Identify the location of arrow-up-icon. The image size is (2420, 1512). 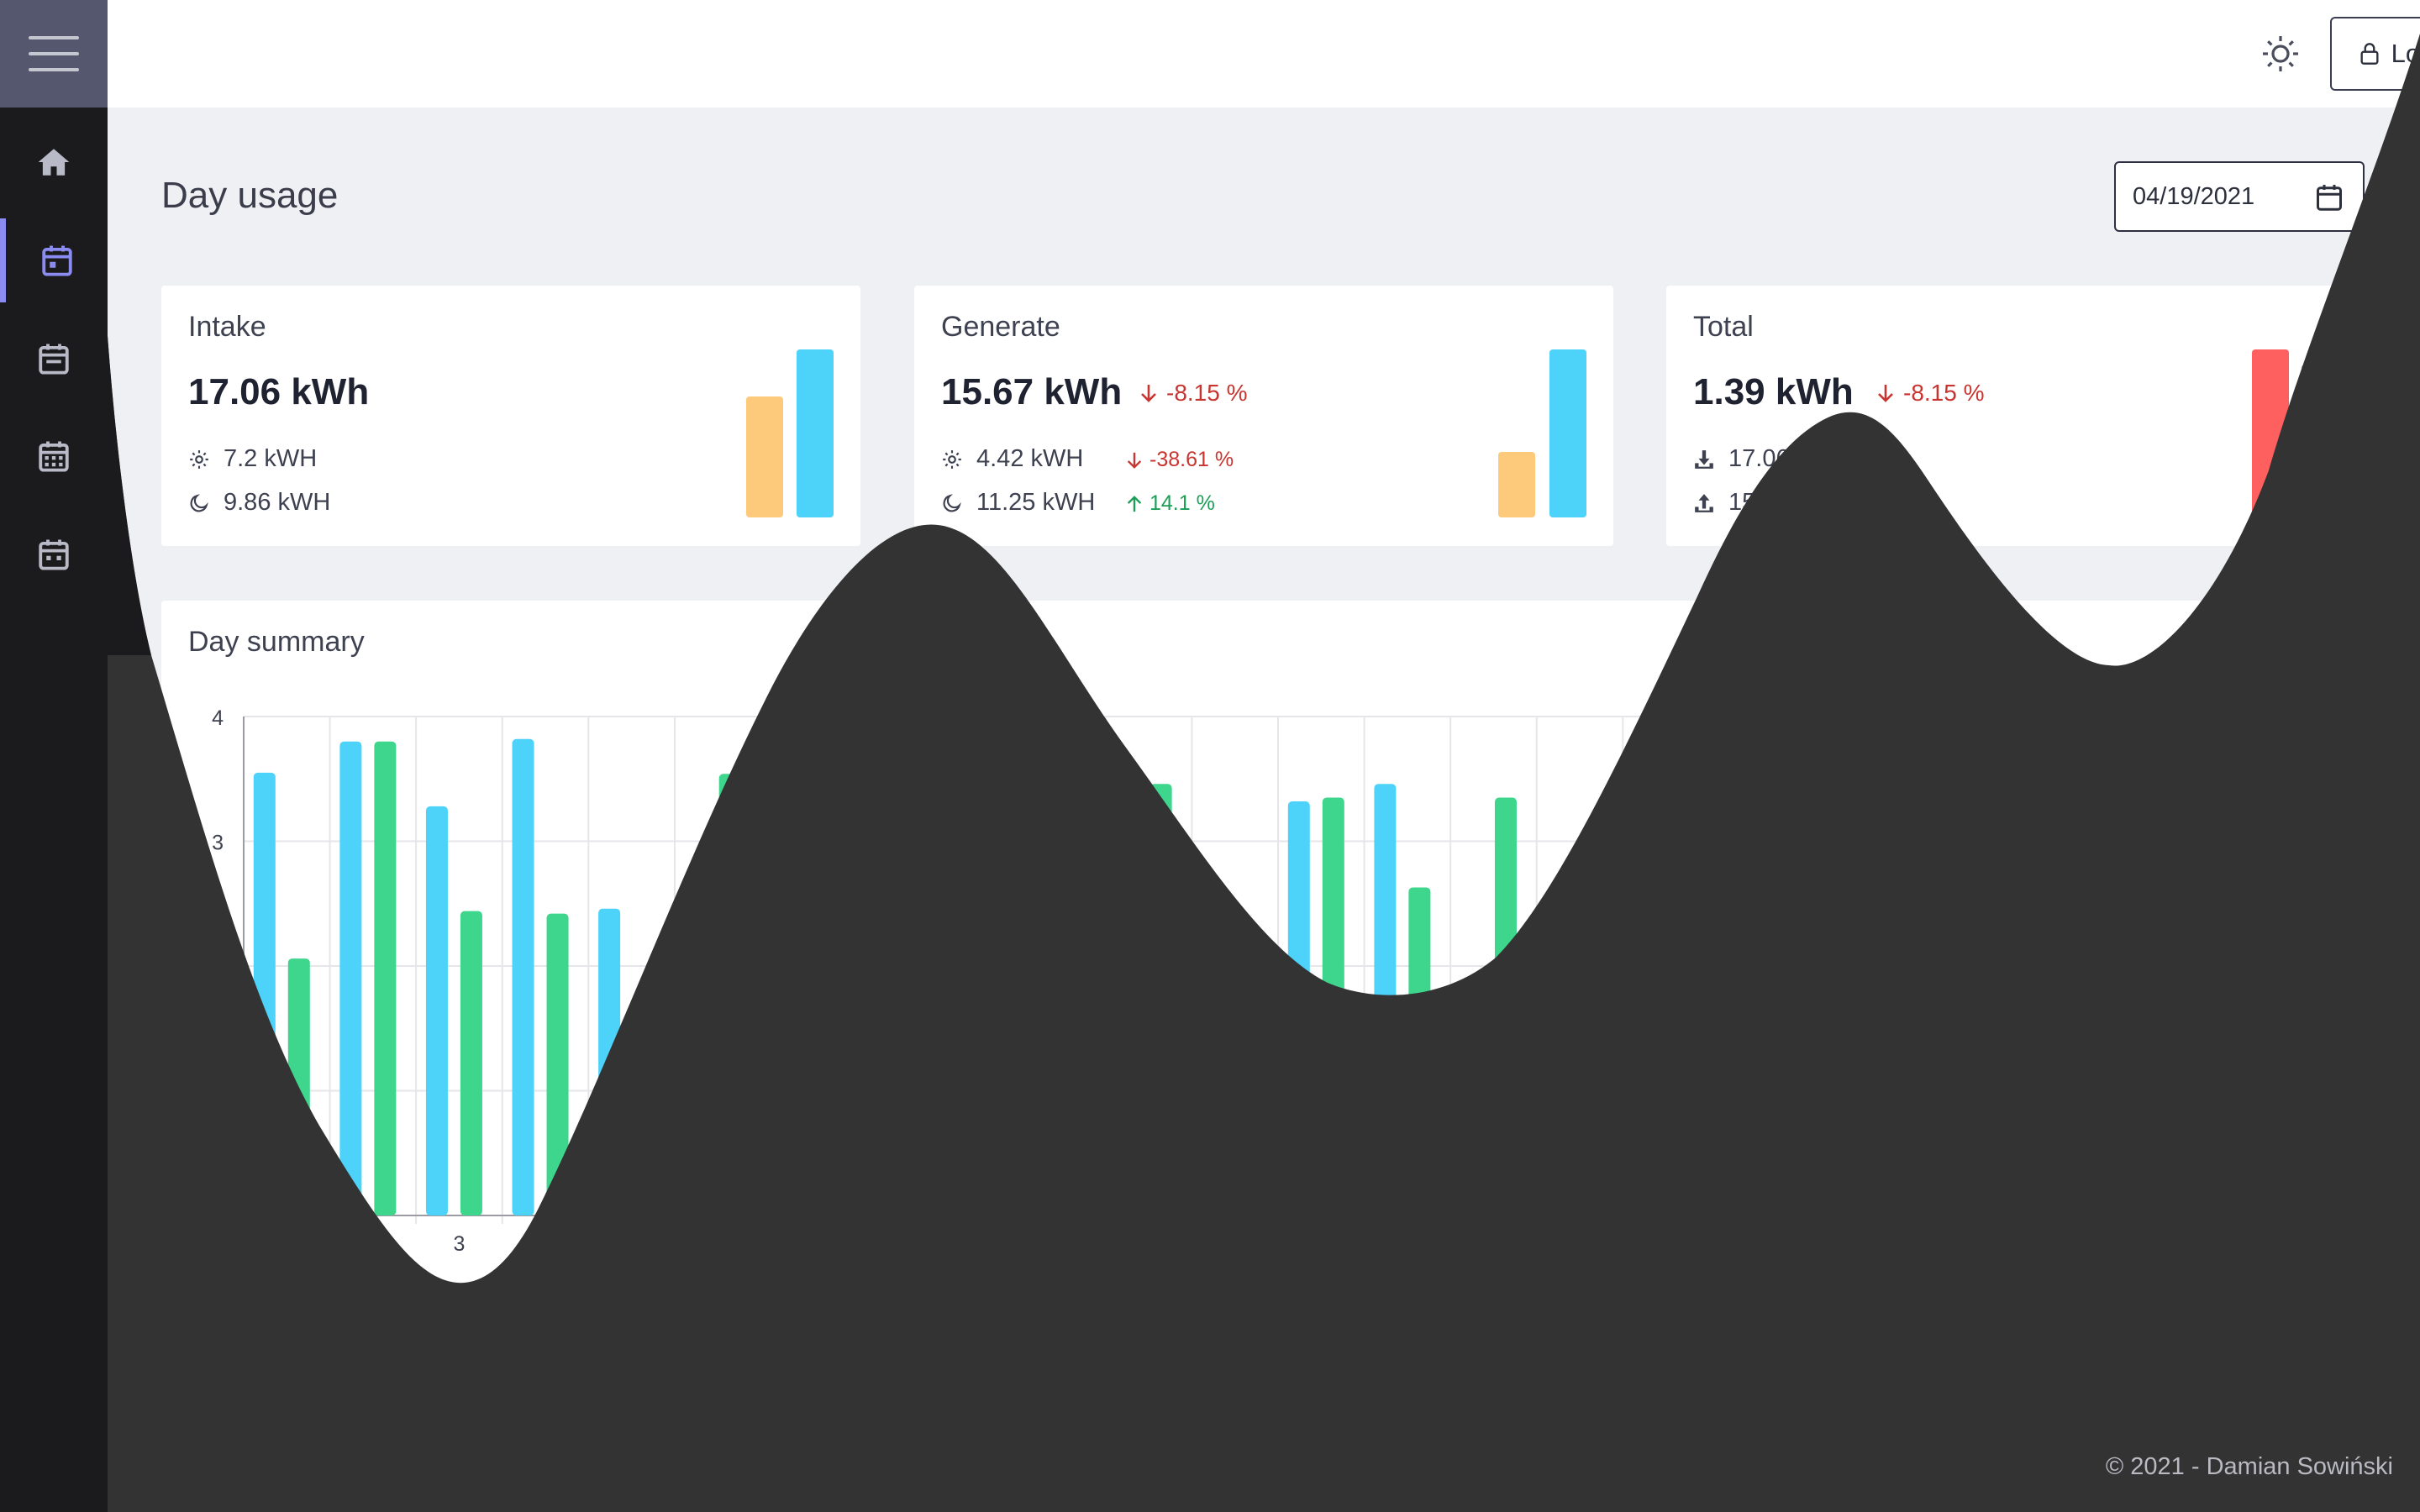
(1134, 503).